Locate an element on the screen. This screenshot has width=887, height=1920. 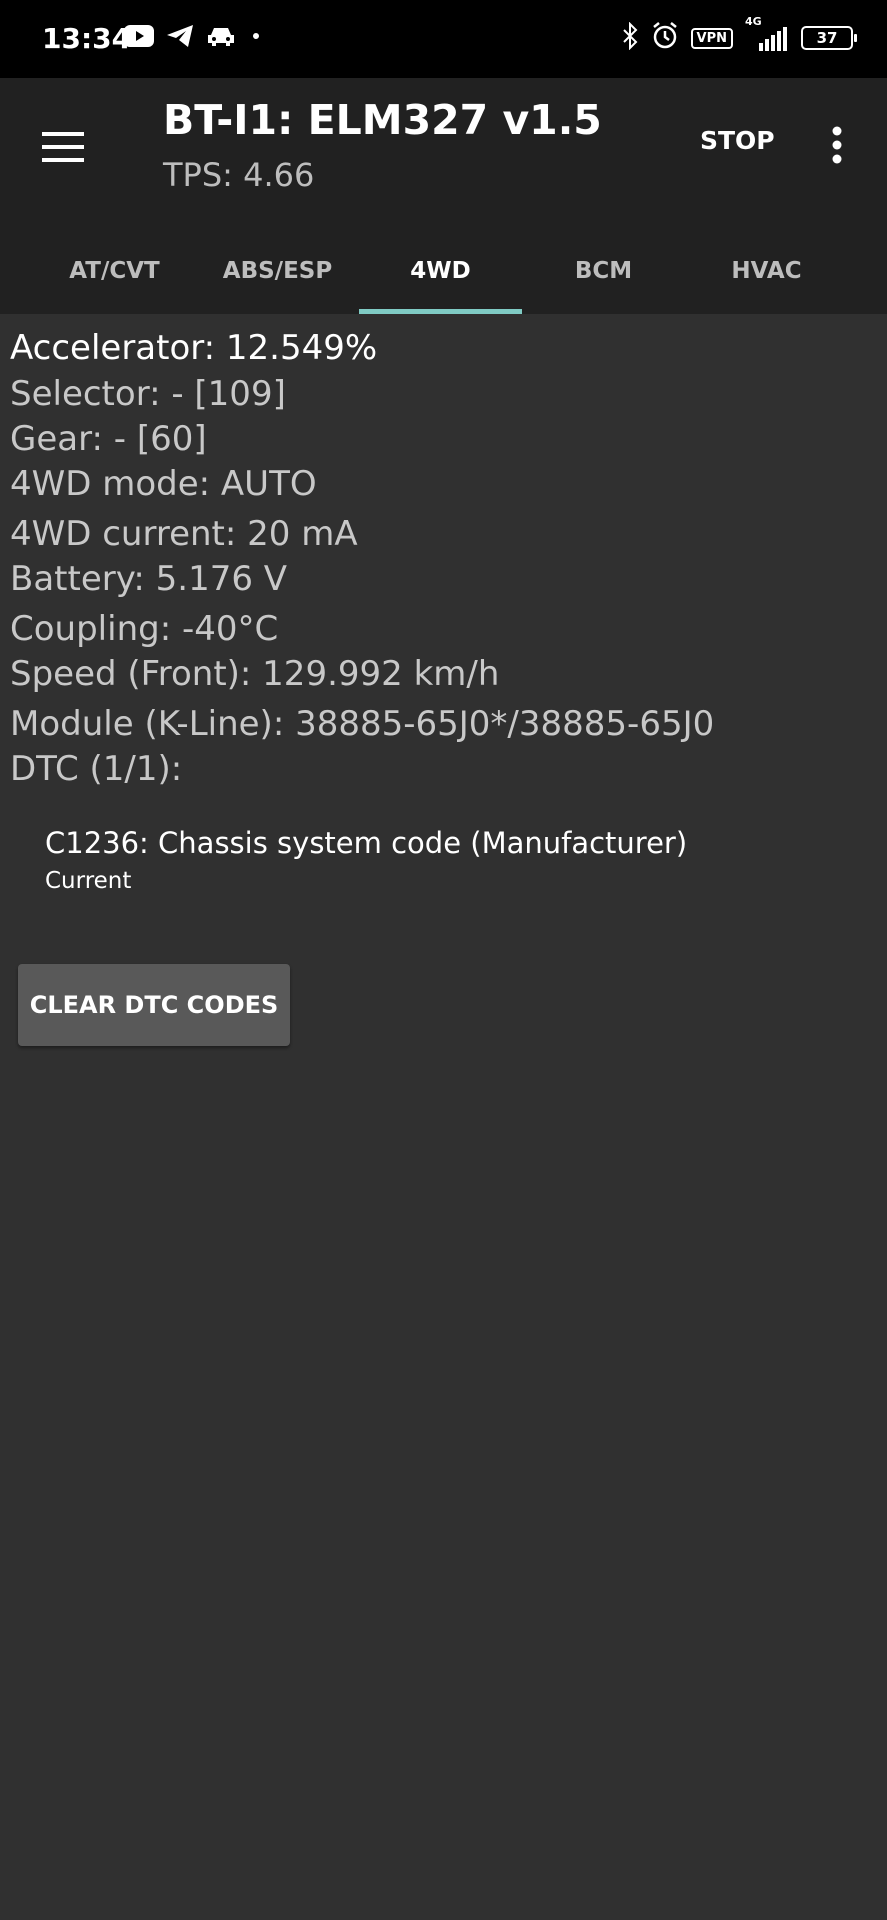
dot-icon is located at coordinates (256, 38).